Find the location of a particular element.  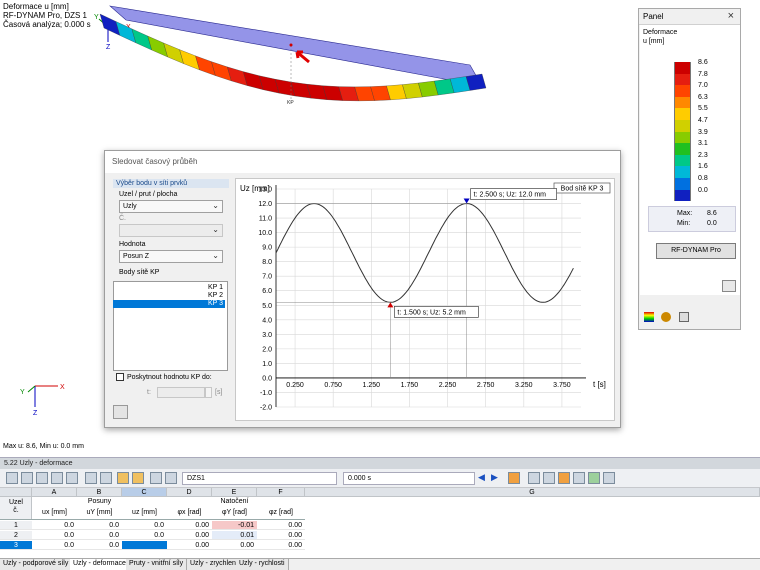

row-number: 2 is located at coordinates (16, 535).